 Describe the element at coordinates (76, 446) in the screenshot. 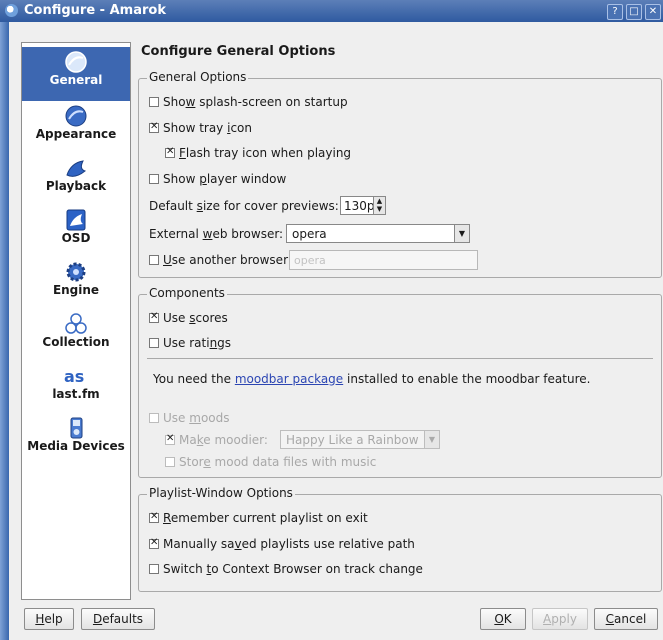

I see `sidebar-item-label: Media Devices` at that location.